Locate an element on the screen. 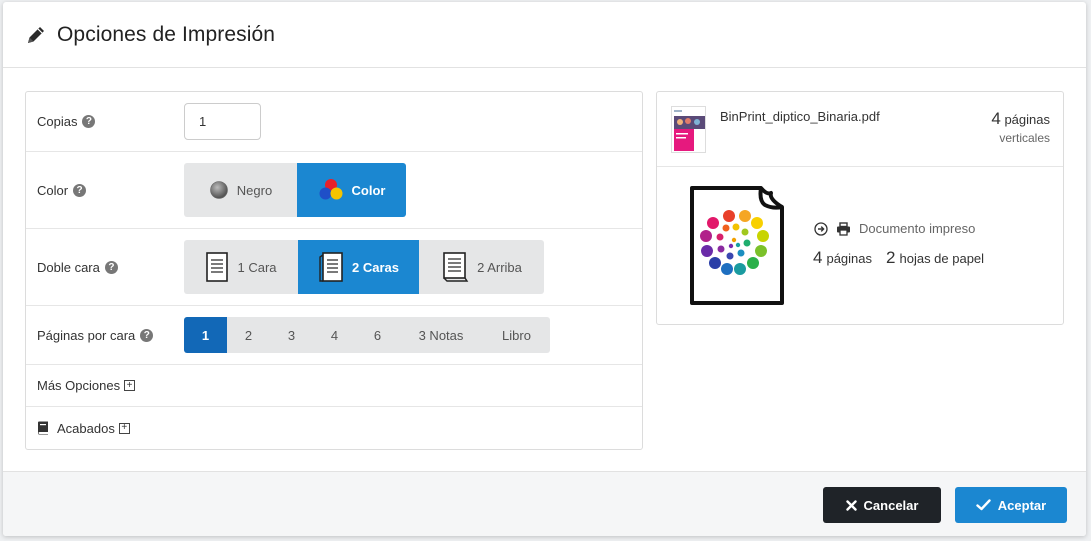 Image resolution: width=1091 pixels, height=541 pixels. pages-per-side-label: Páginas por cara is located at coordinates (86, 335).